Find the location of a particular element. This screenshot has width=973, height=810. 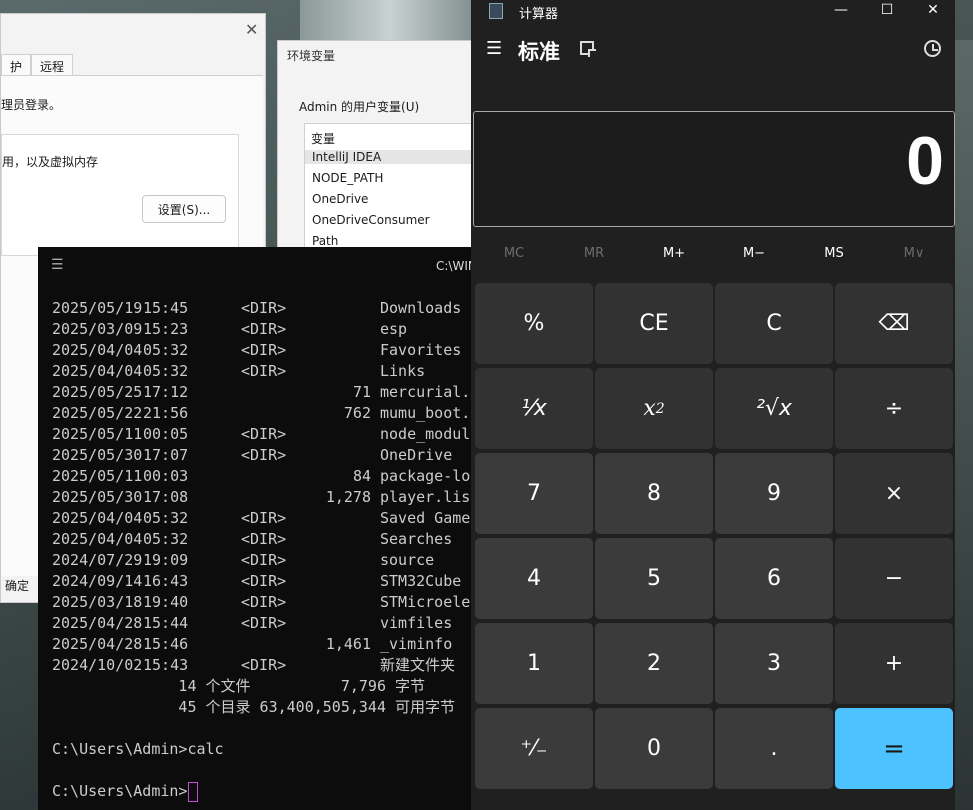

list-item: NODE_PATH is located at coordinates (347, 178).